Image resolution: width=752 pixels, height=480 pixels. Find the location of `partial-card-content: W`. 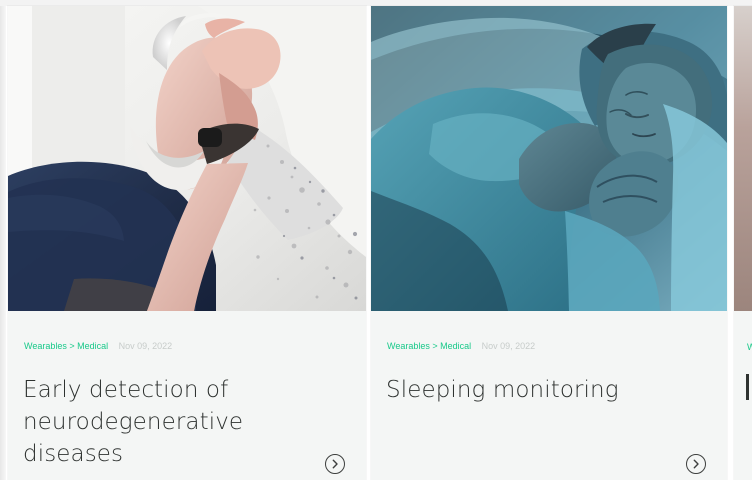

partial-card-content: W is located at coordinates (743, 395).